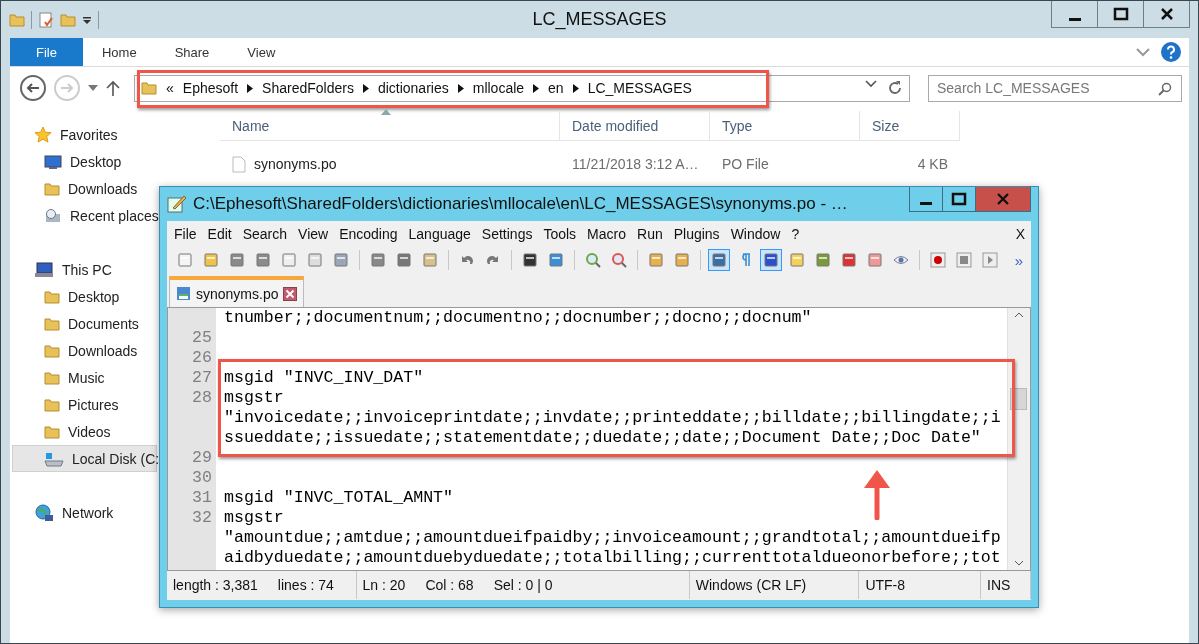 The width and height of the screenshot is (1199, 644). What do you see at coordinates (87, 19) in the screenshot?
I see `dropdown-icon` at bounding box center [87, 19].